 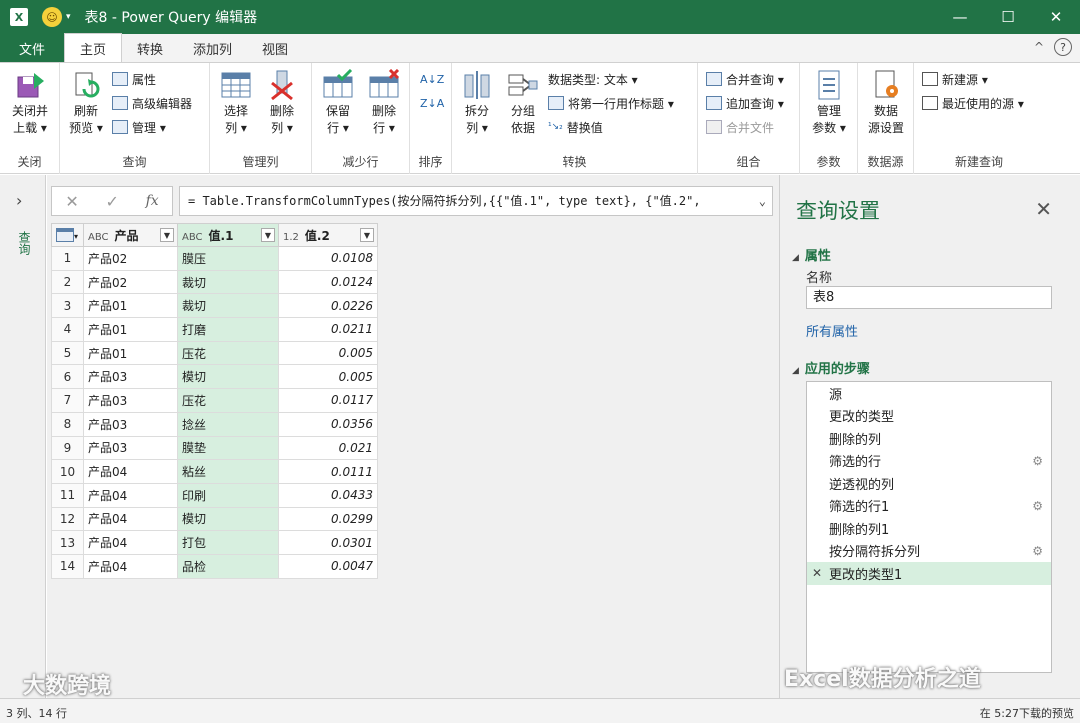 I want to click on cell-value1: 压花, so click(x=228, y=400).